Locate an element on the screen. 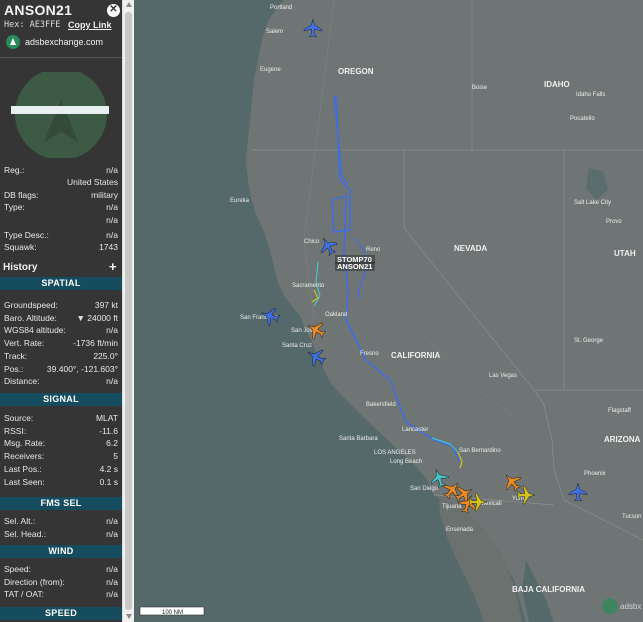 The width and height of the screenshot is (643, 622). history-label: History is located at coordinates (20, 267).